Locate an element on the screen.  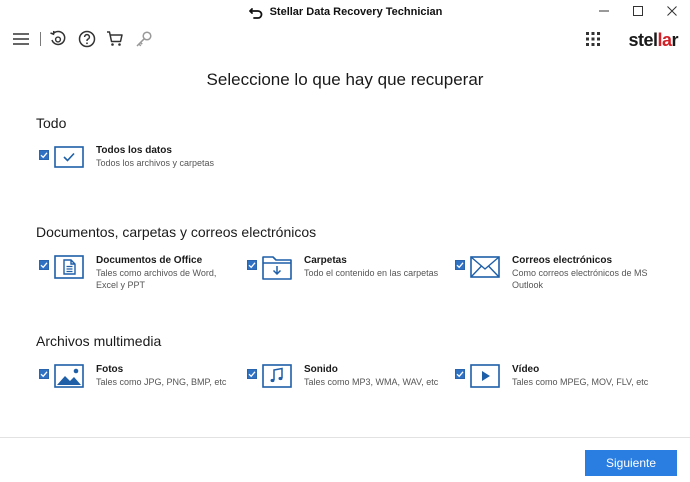
document-icon is located at coordinates (69, 267).